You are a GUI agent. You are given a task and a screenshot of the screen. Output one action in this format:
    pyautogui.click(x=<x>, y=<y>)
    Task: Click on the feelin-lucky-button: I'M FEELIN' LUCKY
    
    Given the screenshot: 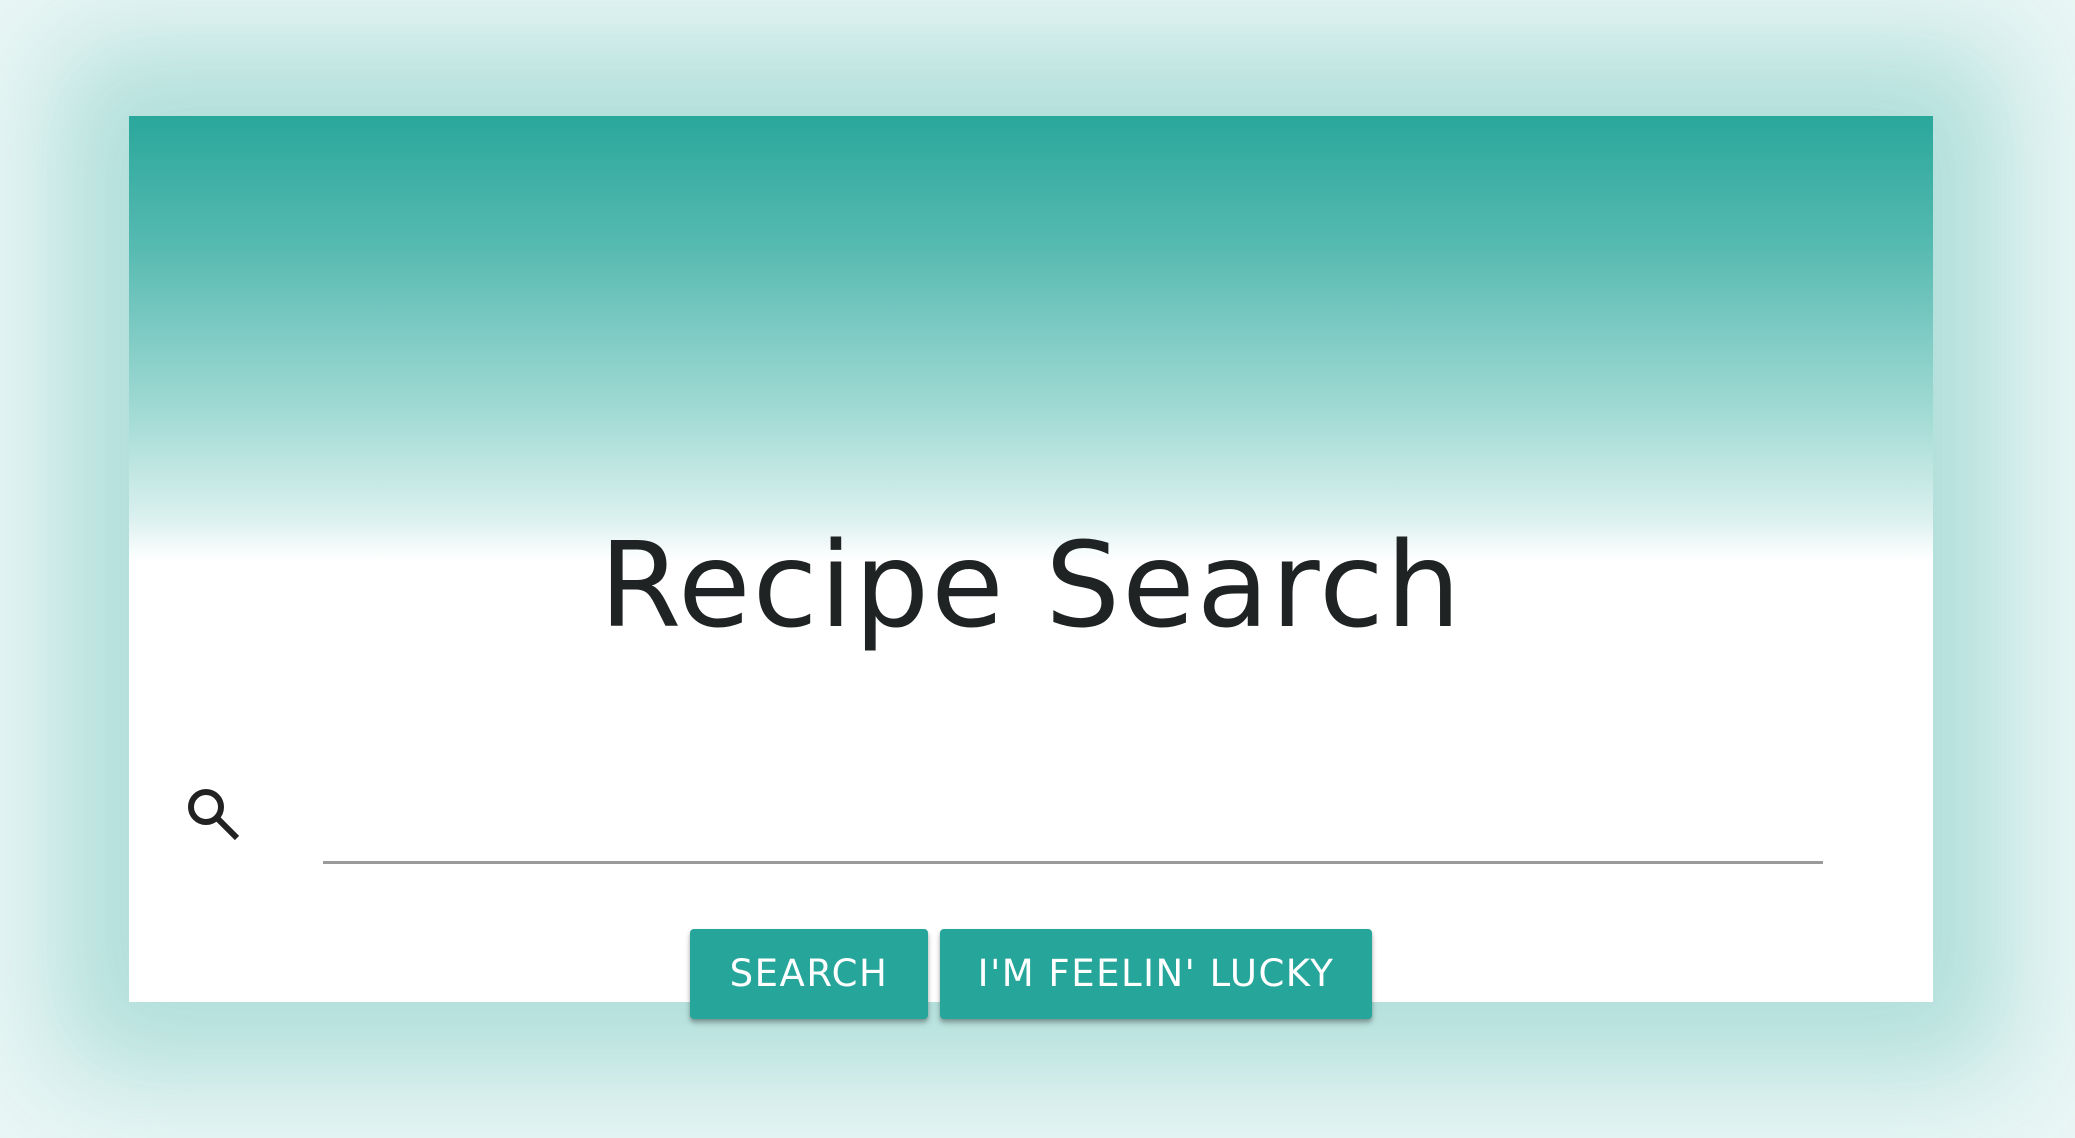 What is the action you would take?
    pyautogui.click(x=1156, y=974)
    